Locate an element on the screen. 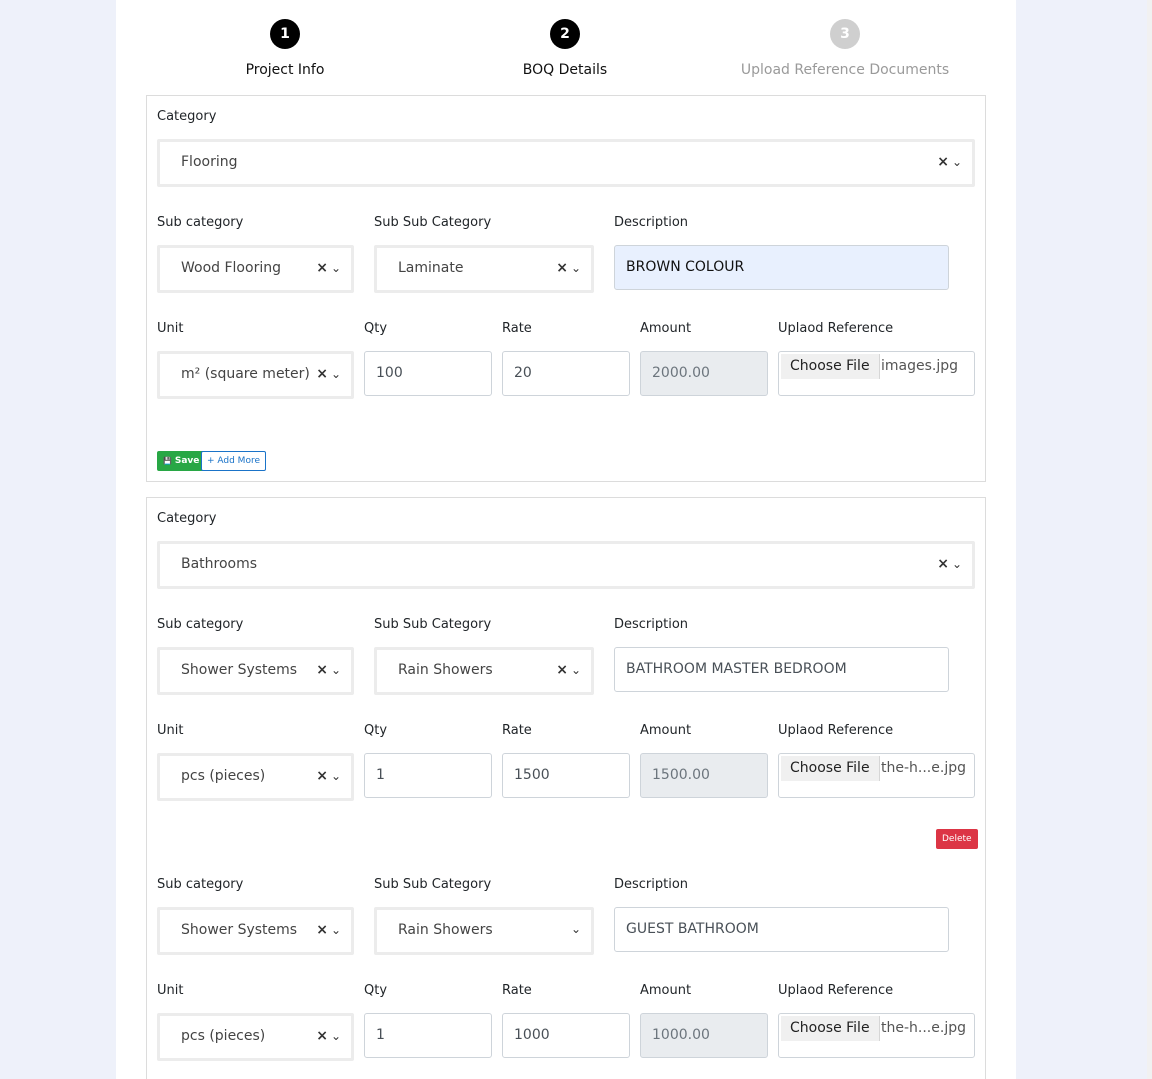  sub-sub-category-select: Rain Showers ⌄ is located at coordinates (484, 931).